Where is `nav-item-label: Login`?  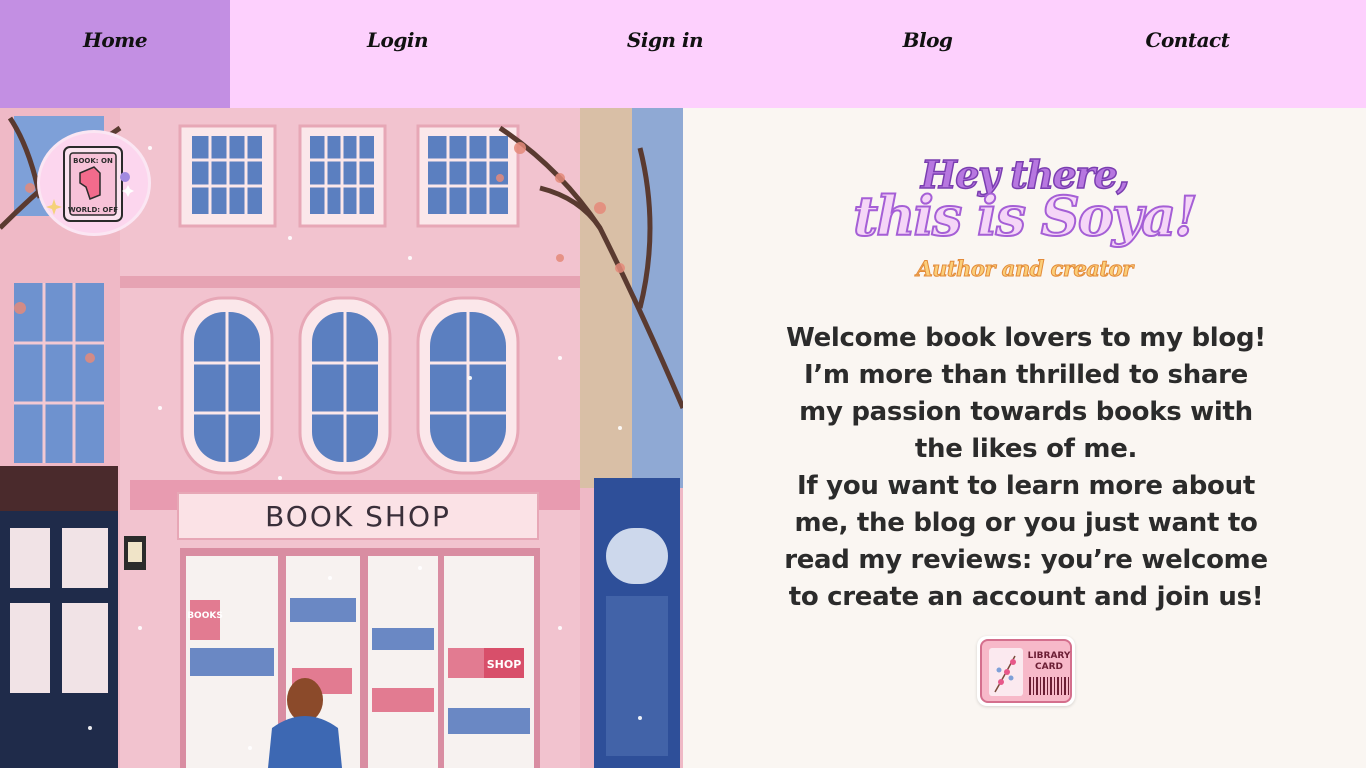
nav-item-label: Login is located at coordinates (397, 40).